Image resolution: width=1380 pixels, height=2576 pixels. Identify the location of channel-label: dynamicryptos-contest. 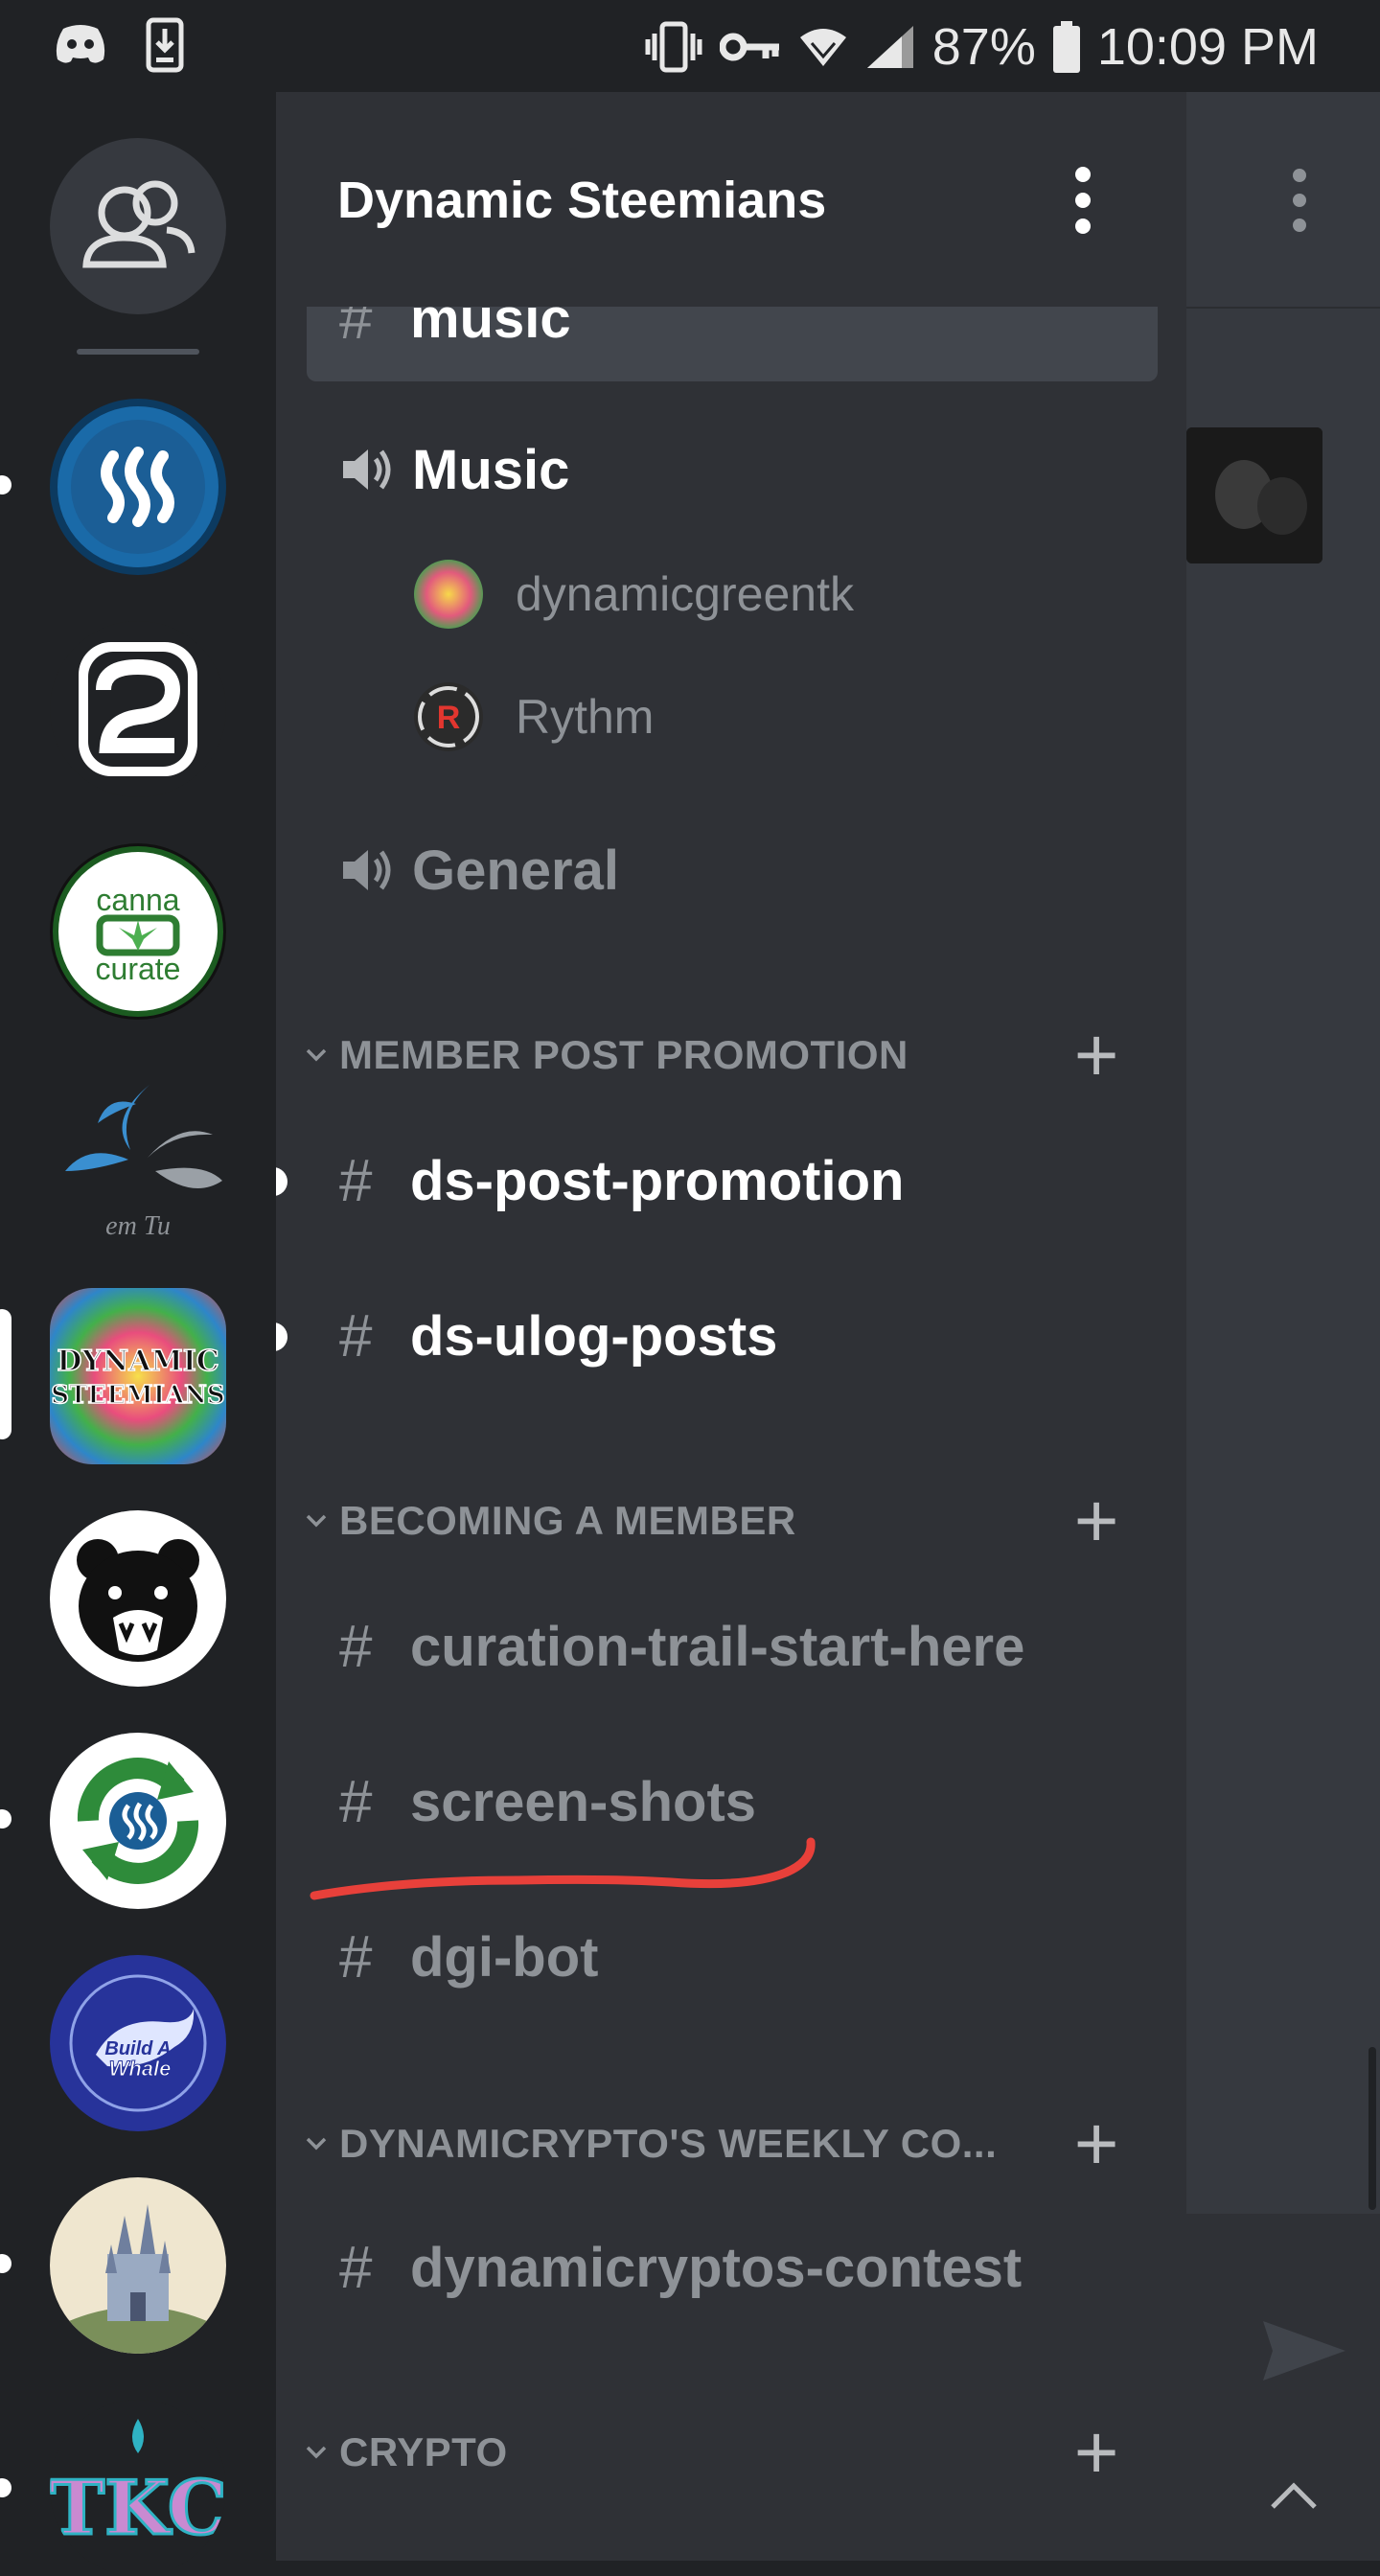
(716, 2267).